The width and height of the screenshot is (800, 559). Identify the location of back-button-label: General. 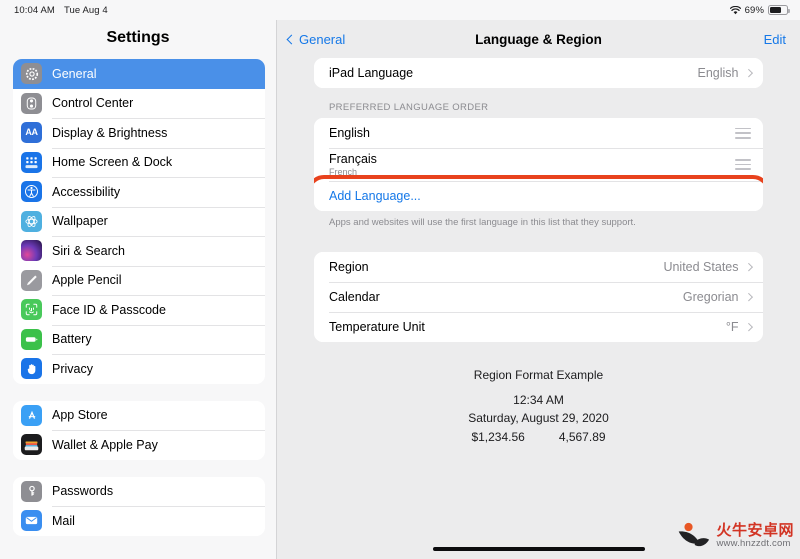
(322, 39).